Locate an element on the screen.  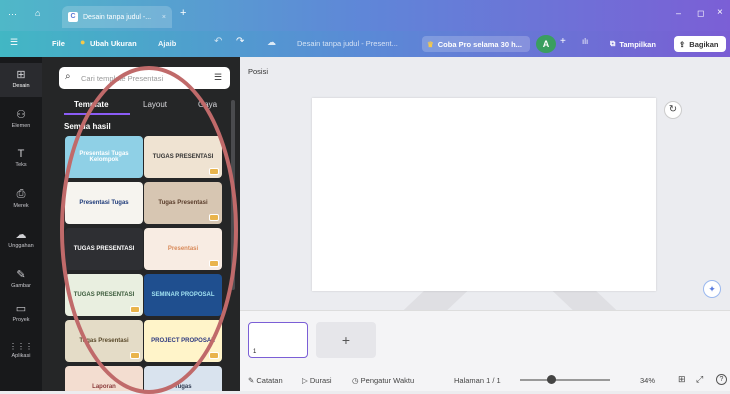
present-label: Tampilkan is located at coordinates (637, 44).